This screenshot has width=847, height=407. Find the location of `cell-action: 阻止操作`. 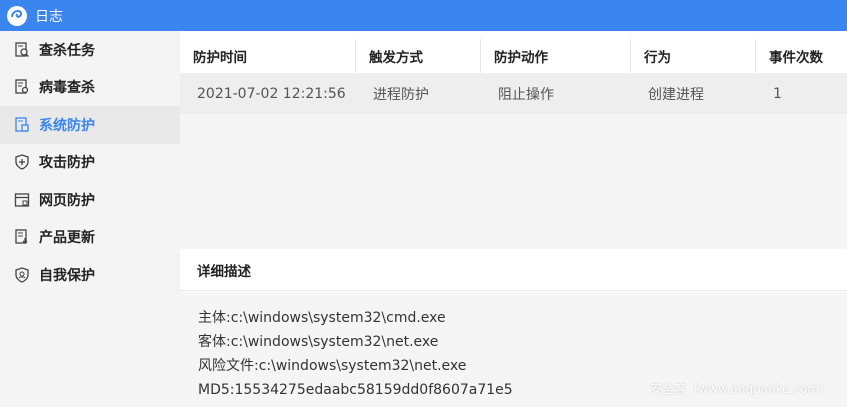

cell-action: 阻止操作 is located at coordinates (526, 94).